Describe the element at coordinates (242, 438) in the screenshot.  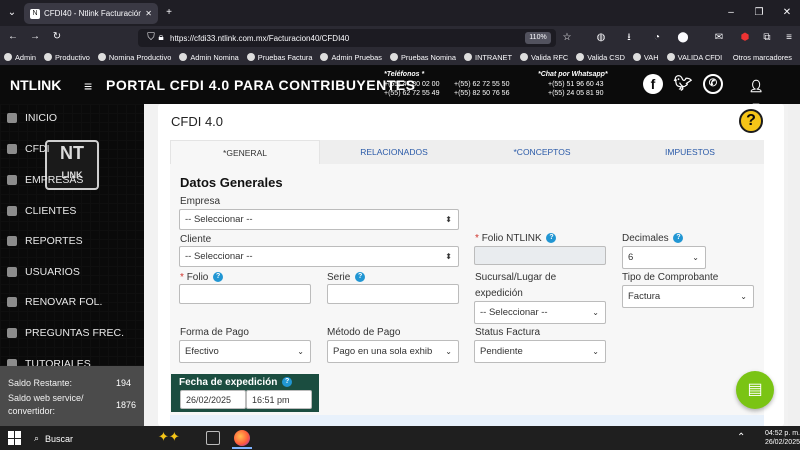
I see `firefox-icon` at that location.